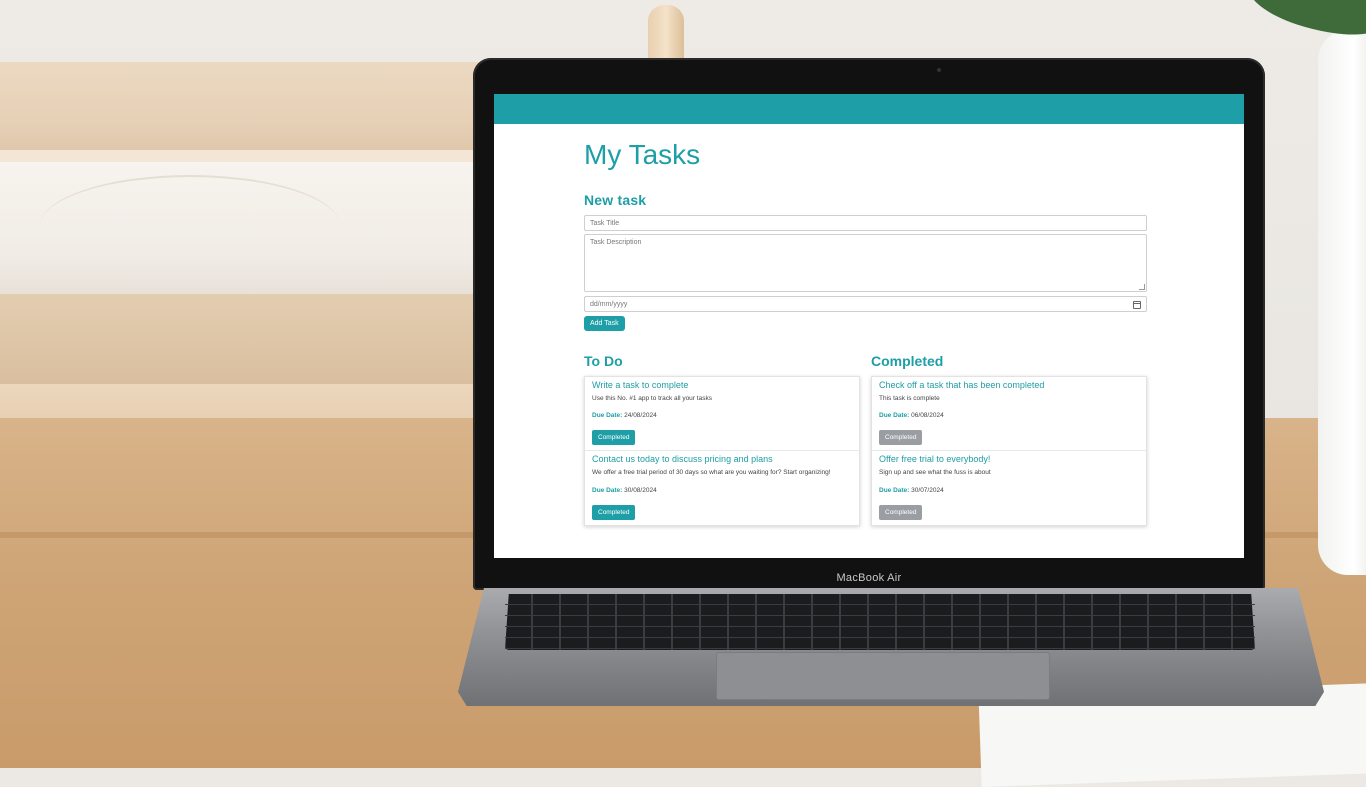 The width and height of the screenshot is (1366, 787). I want to click on trackpad, so click(883, 676).